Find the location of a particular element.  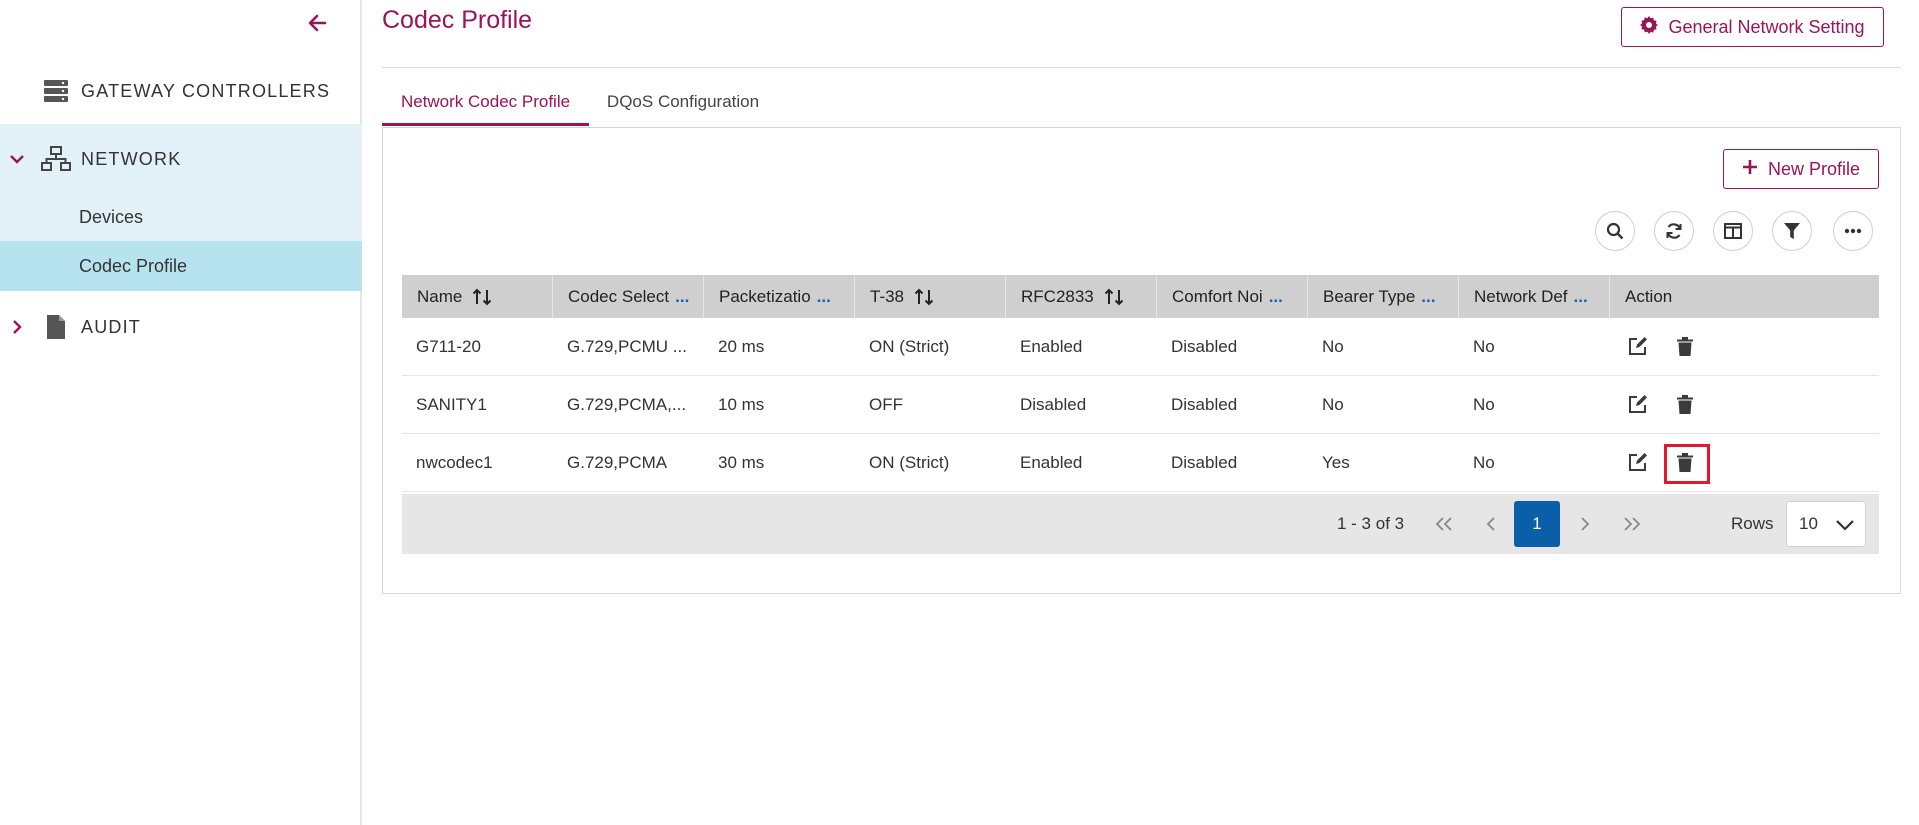

chevron-right-icon is located at coordinates (17, 327).